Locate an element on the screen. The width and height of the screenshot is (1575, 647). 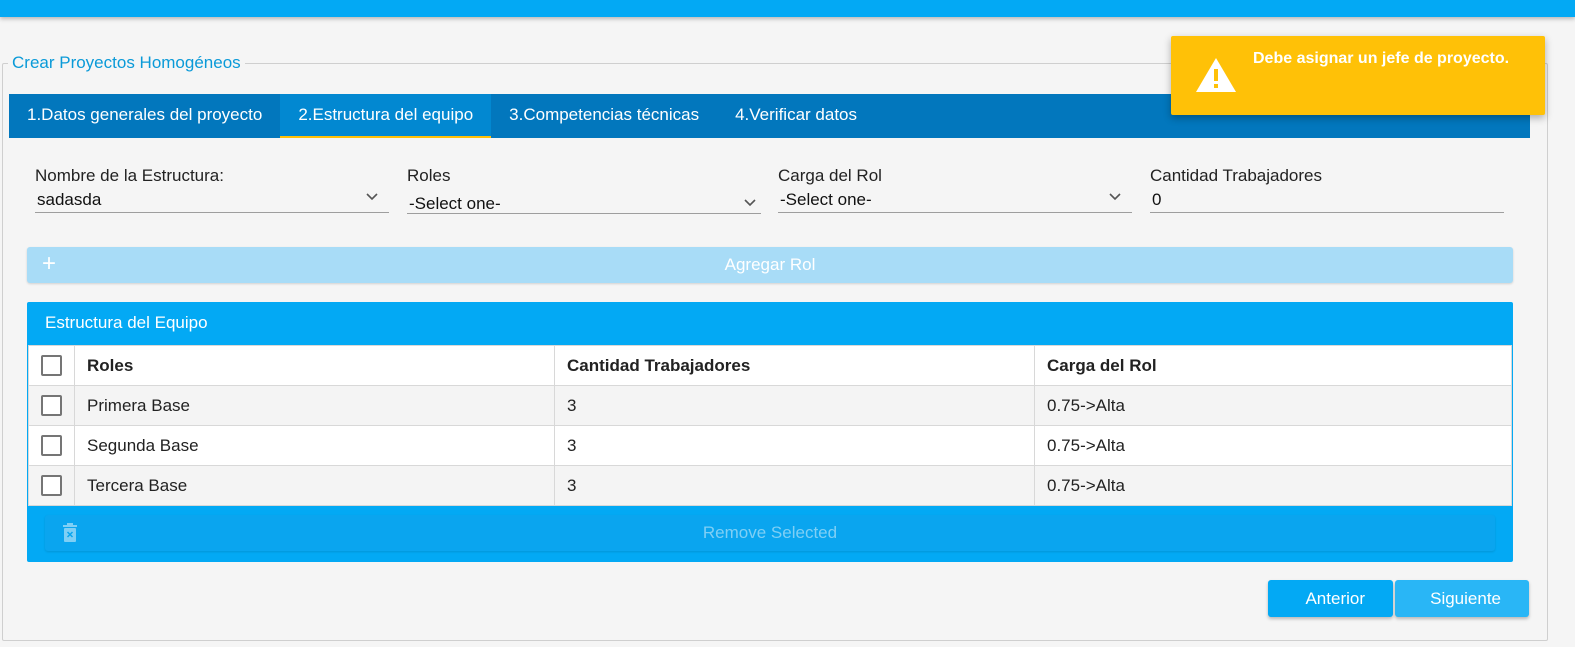
column-header-roles: Roles is located at coordinates (314, 365).